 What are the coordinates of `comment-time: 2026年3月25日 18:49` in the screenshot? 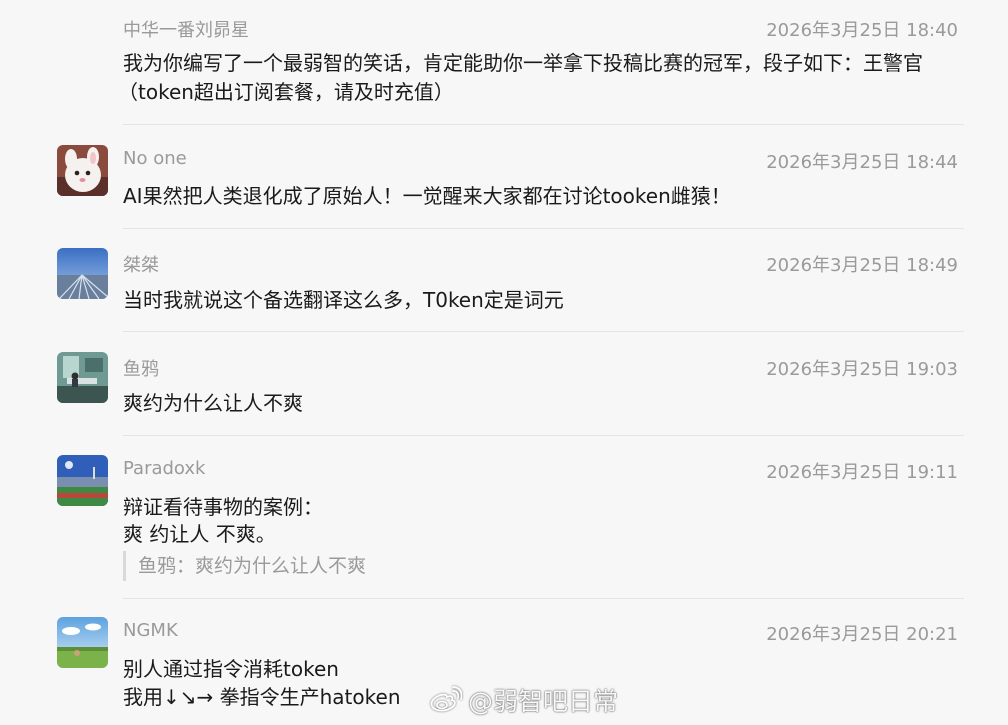 It's located at (862, 265).